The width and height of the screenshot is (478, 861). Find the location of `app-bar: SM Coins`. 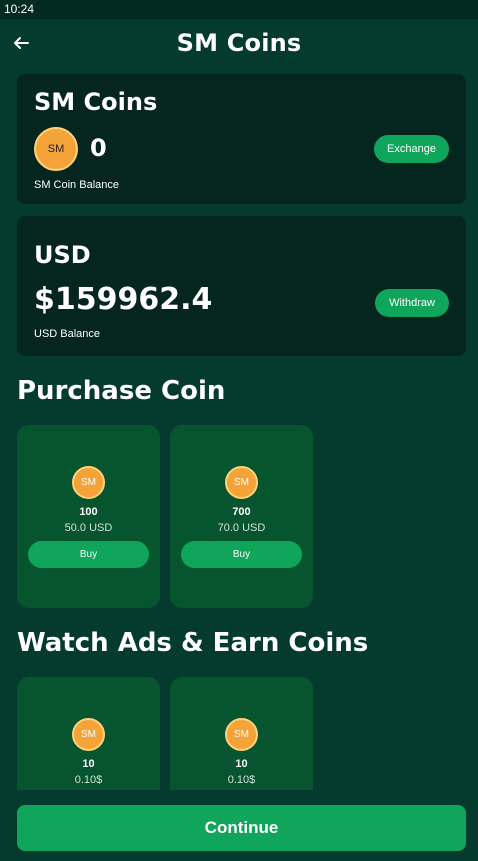

app-bar: SM Coins is located at coordinates (239, 45).